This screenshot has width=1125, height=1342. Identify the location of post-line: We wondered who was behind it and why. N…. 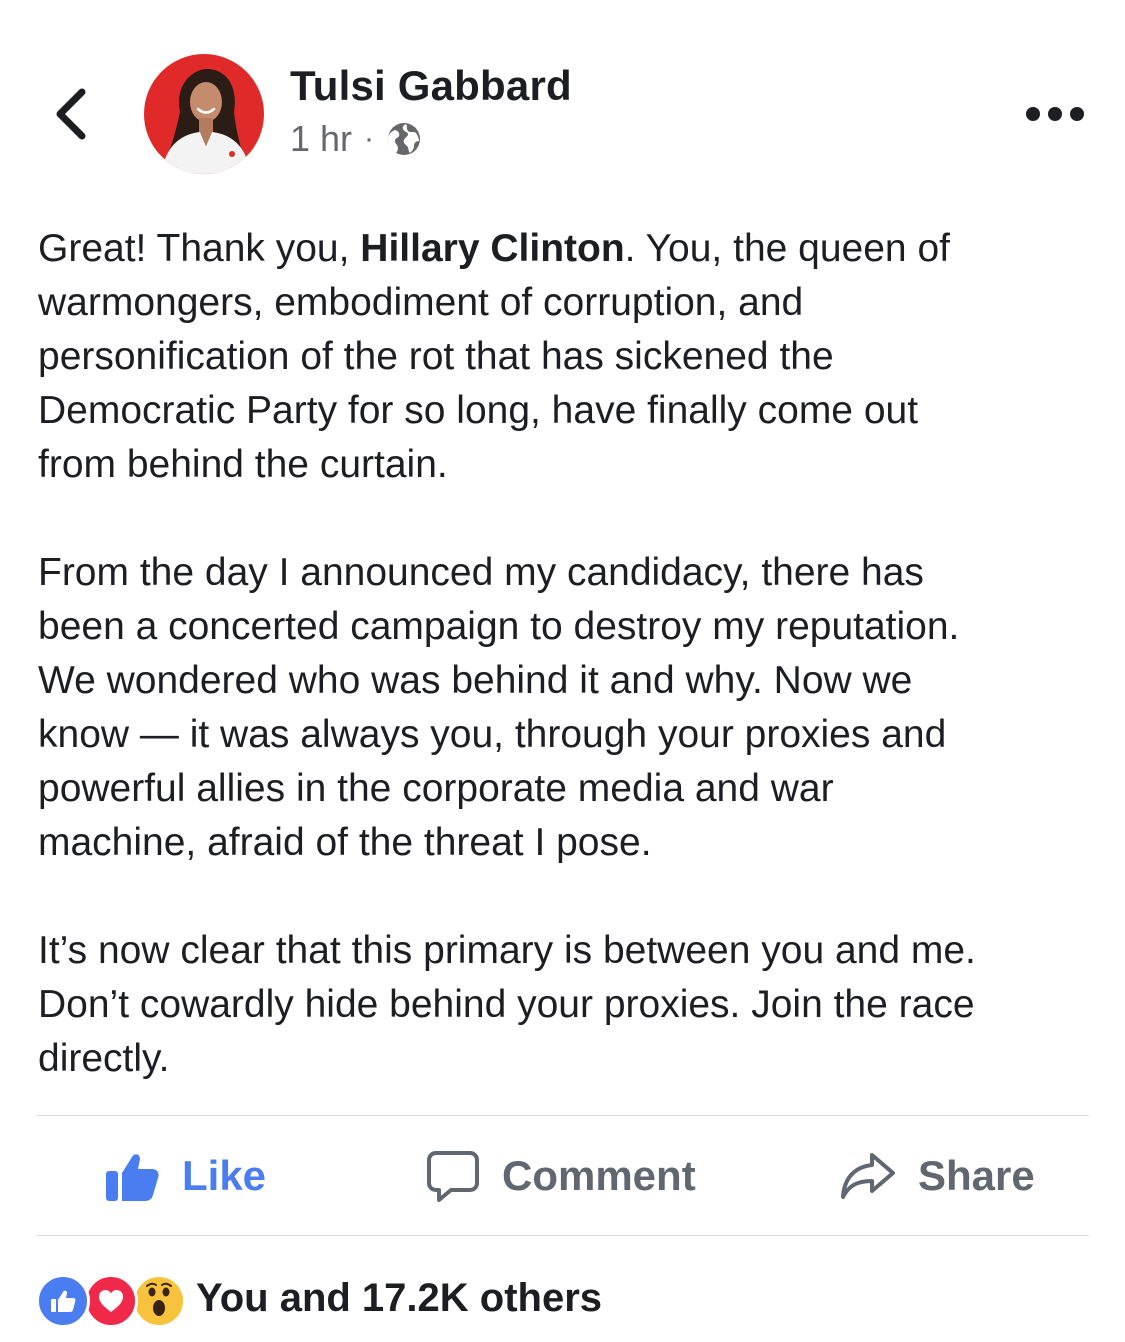
(475, 680).